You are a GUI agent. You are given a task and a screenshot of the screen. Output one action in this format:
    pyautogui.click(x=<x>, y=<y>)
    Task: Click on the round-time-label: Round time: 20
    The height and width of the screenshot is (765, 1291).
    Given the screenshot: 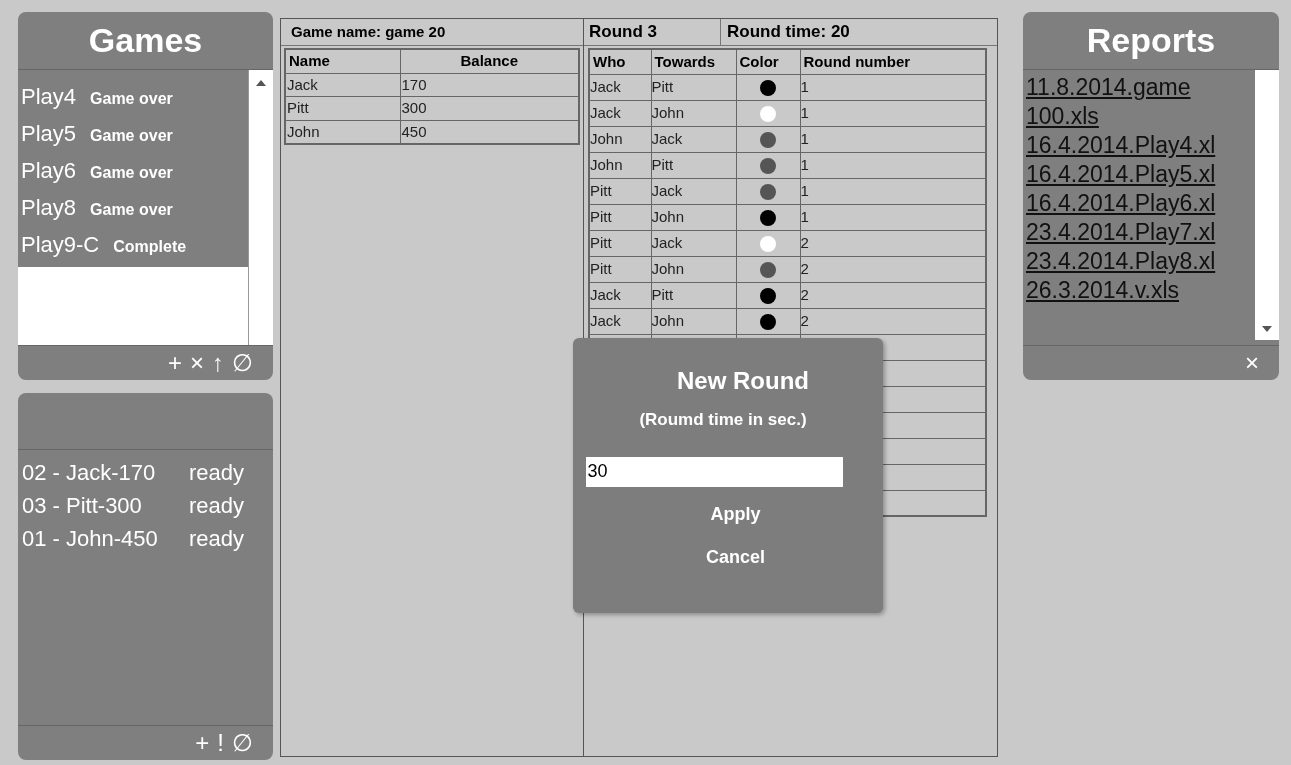 What is the action you would take?
    pyautogui.click(x=788, y=32)
    